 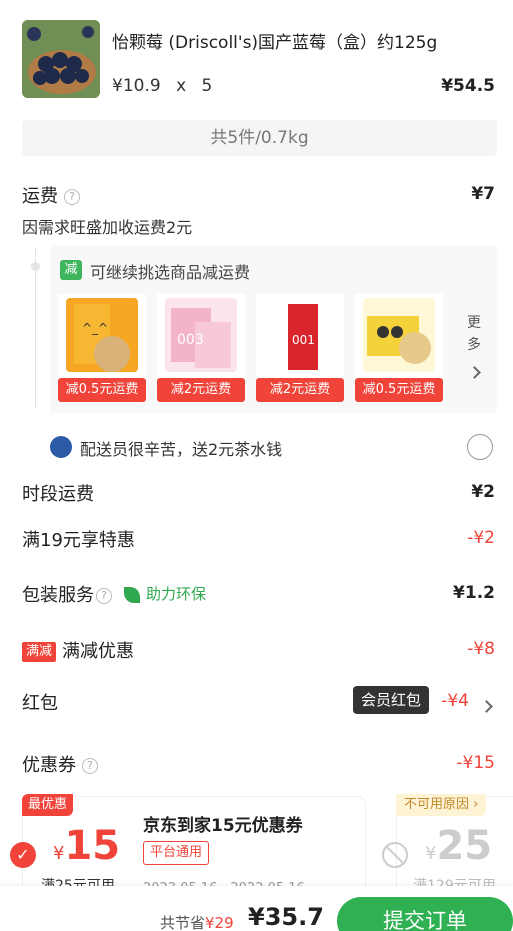 I want to click on product-total: ¥54.5, so click(x=468, y=86).